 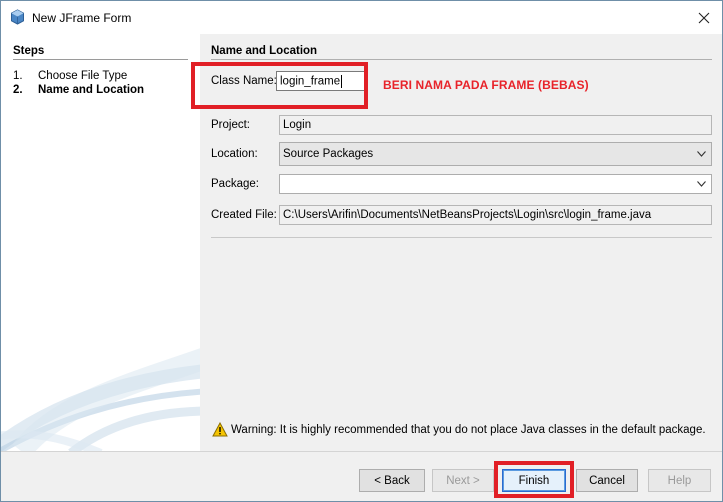 What do you see at coordinates (235, 184) in the screenshot?
I see `package-label: Package:` at bounding box center [235, 184].